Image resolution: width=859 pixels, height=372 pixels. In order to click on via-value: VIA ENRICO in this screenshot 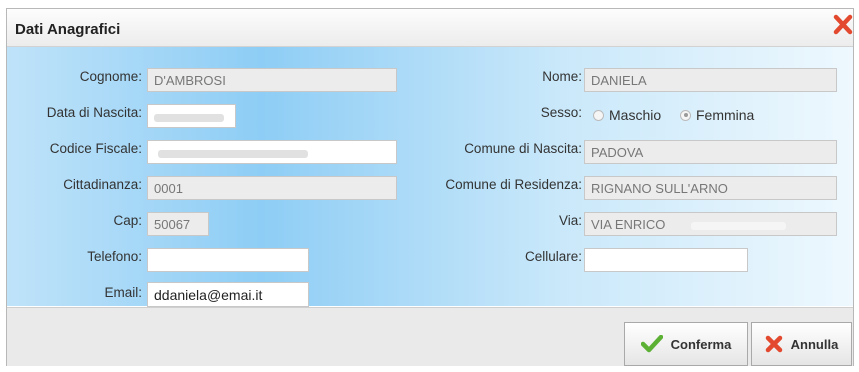, I will do `click(628, 224)`.